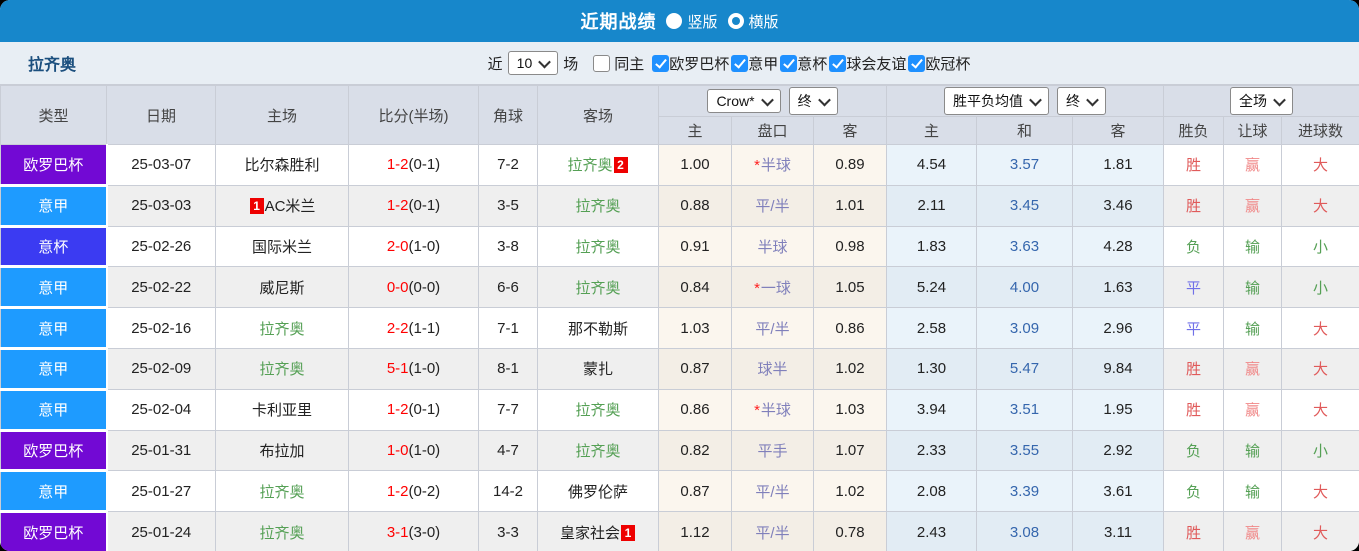 Image resolution: width=1359 pixels, height=551 pixels. I want to click on team-name: 拉齐奥, so click(52, 65).